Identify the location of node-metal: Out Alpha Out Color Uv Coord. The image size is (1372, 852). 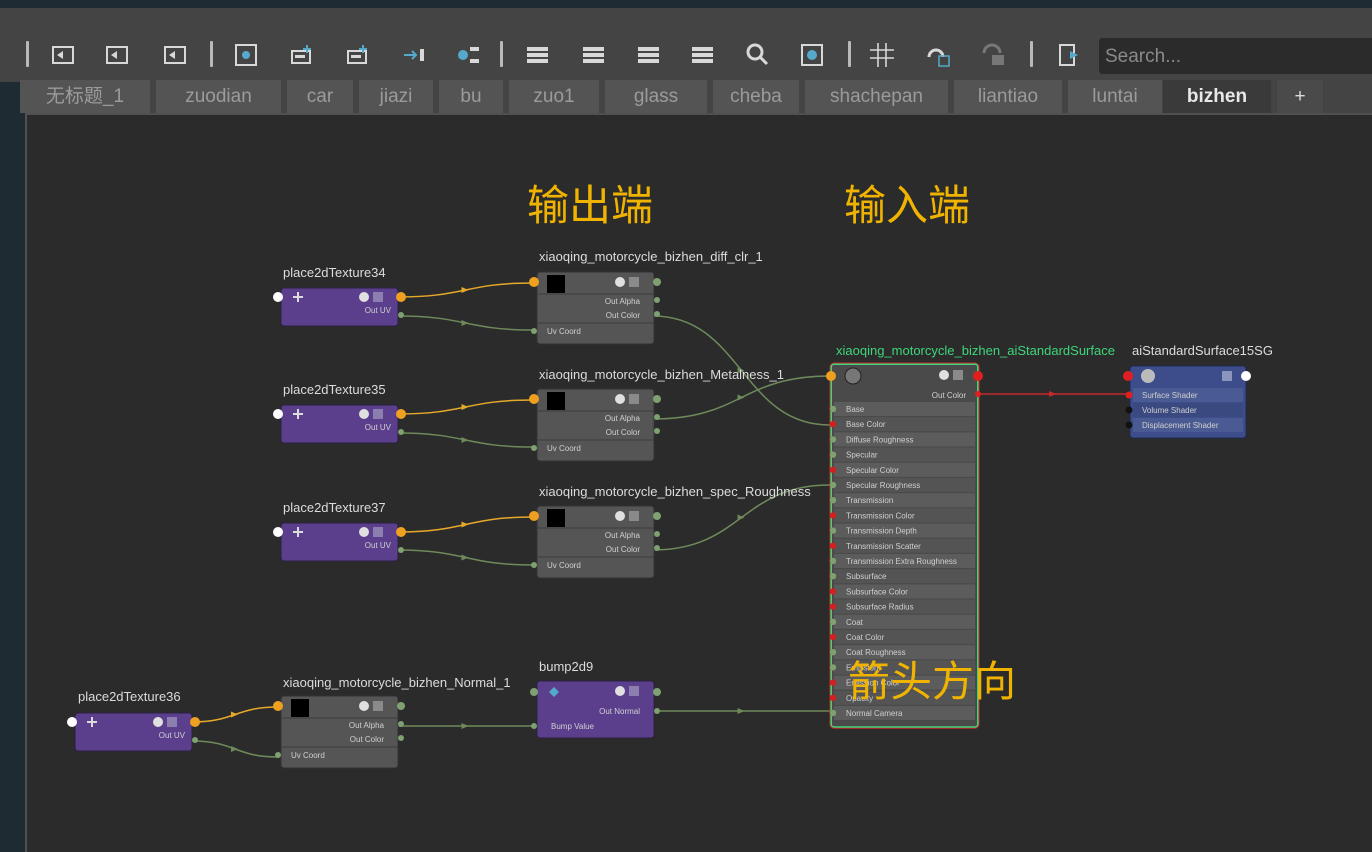
(595, 425).